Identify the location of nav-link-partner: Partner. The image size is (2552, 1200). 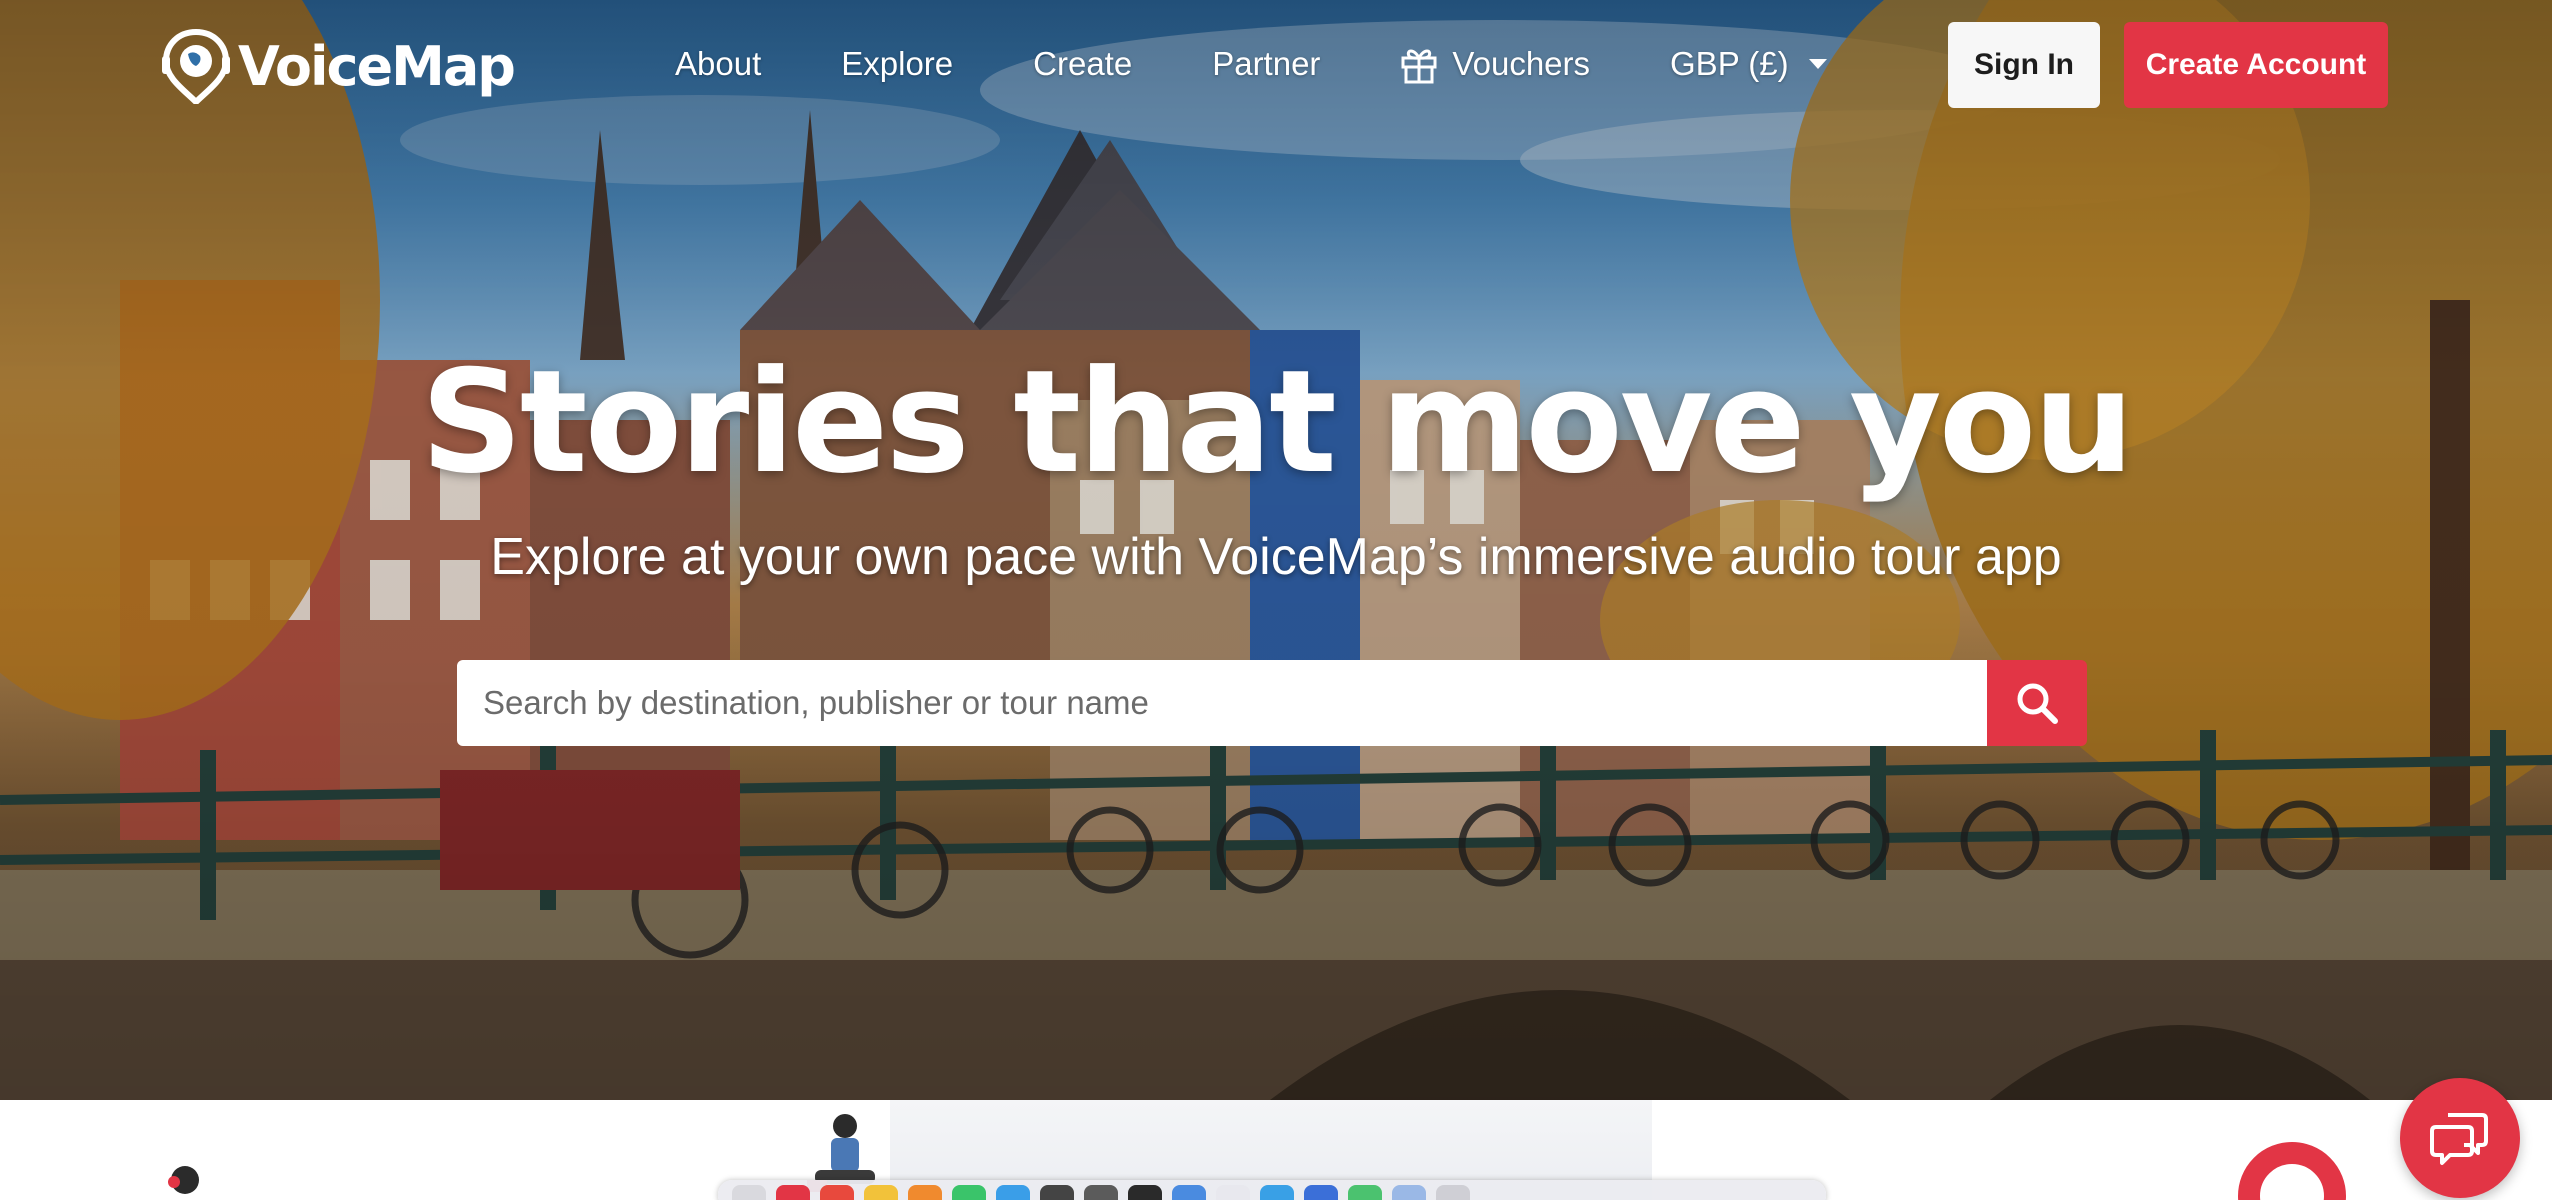
(1266, 64).